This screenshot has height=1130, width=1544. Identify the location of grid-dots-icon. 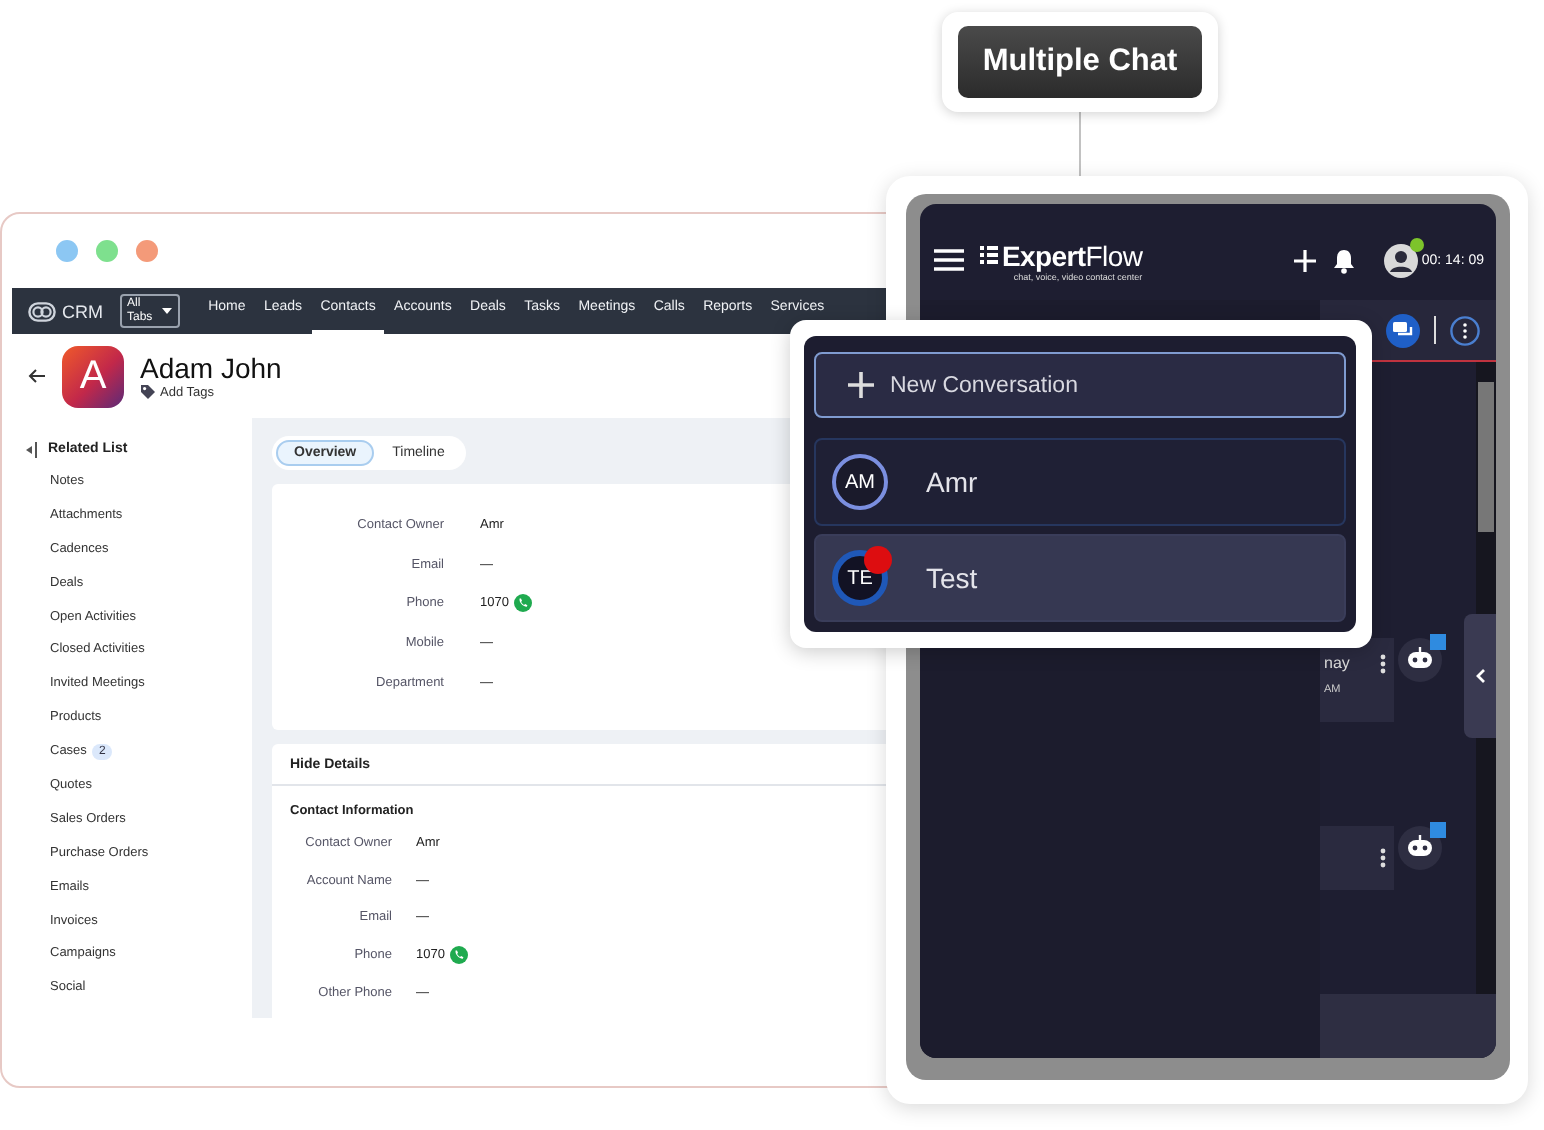
(989, 255).